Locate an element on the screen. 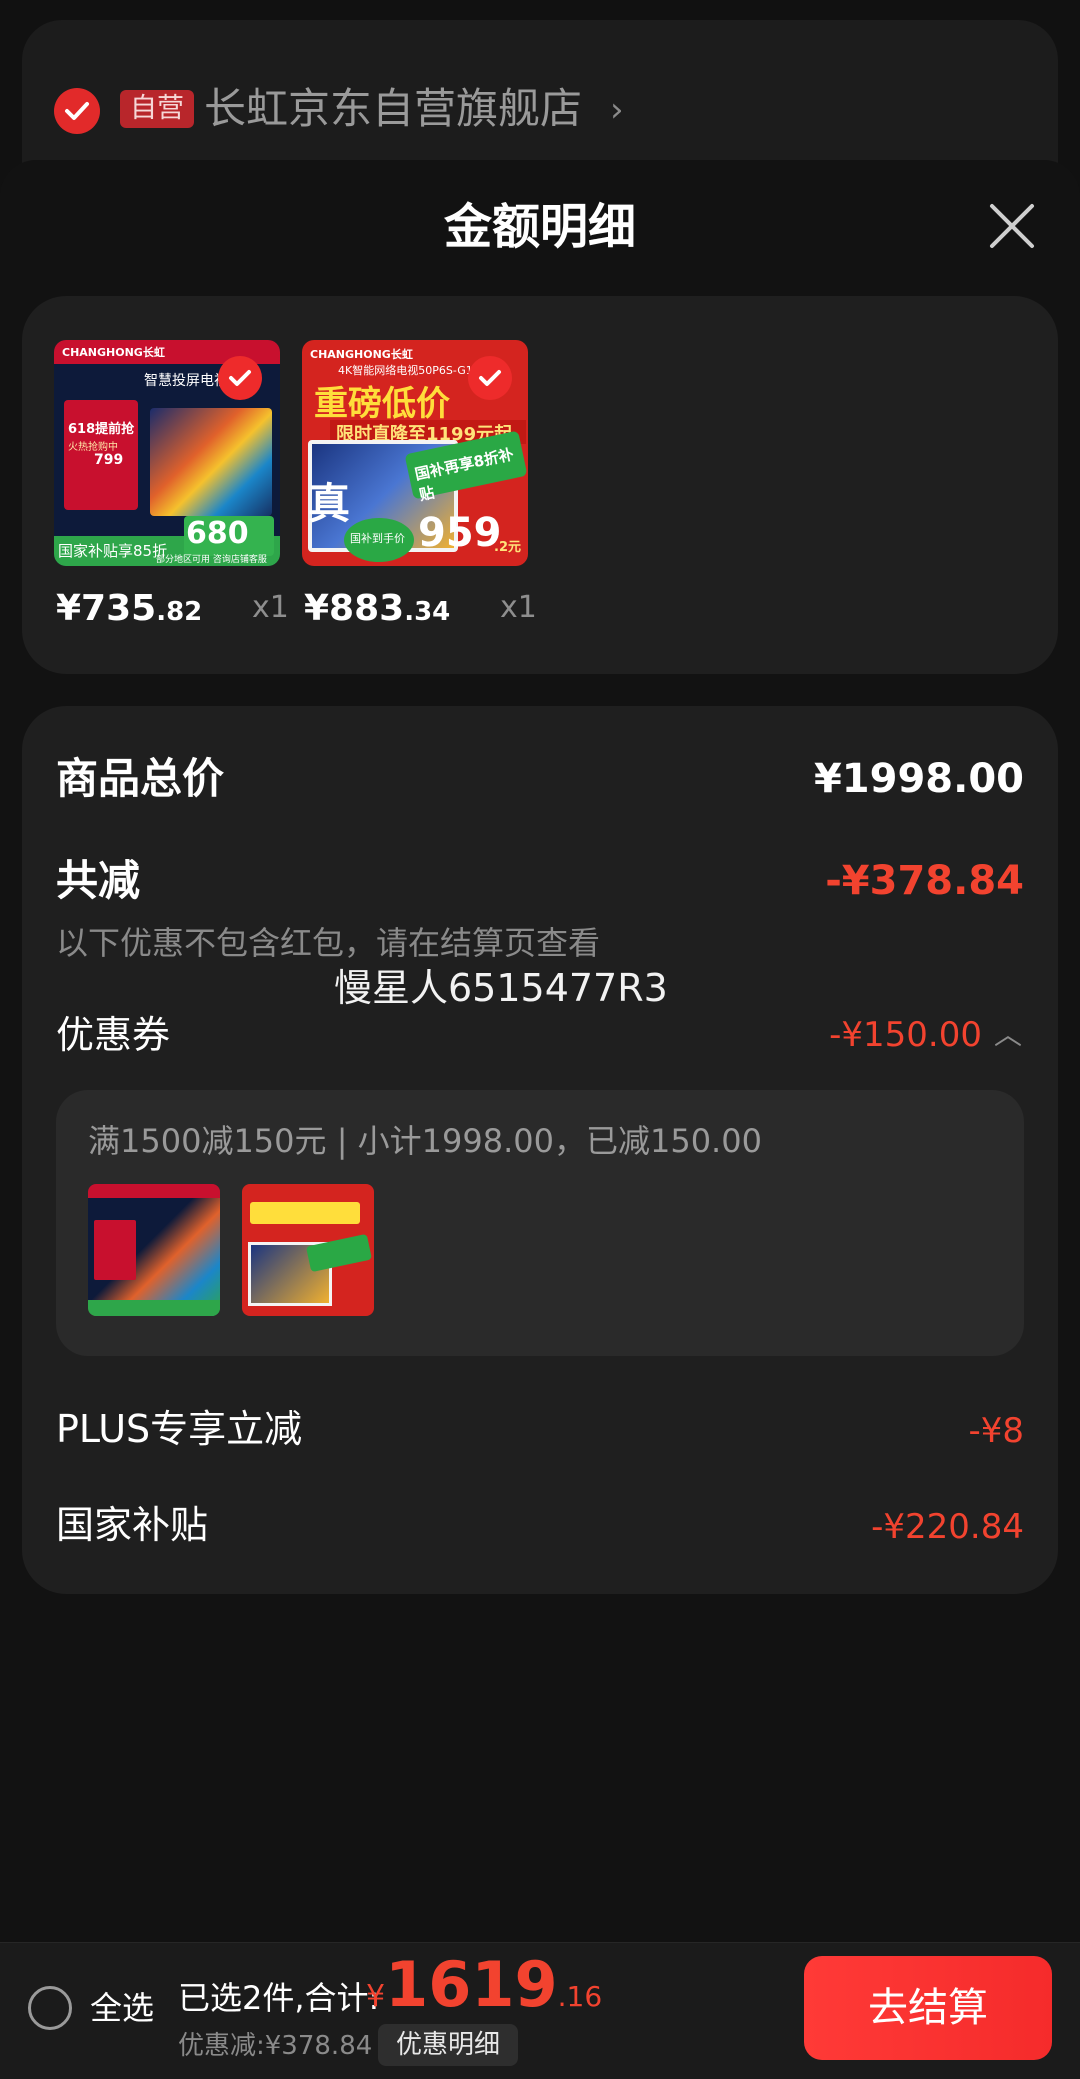 The image size is (1080, 2079). image-bottom-text: 国家补贴享85折 is located at coordinates (113, 551).